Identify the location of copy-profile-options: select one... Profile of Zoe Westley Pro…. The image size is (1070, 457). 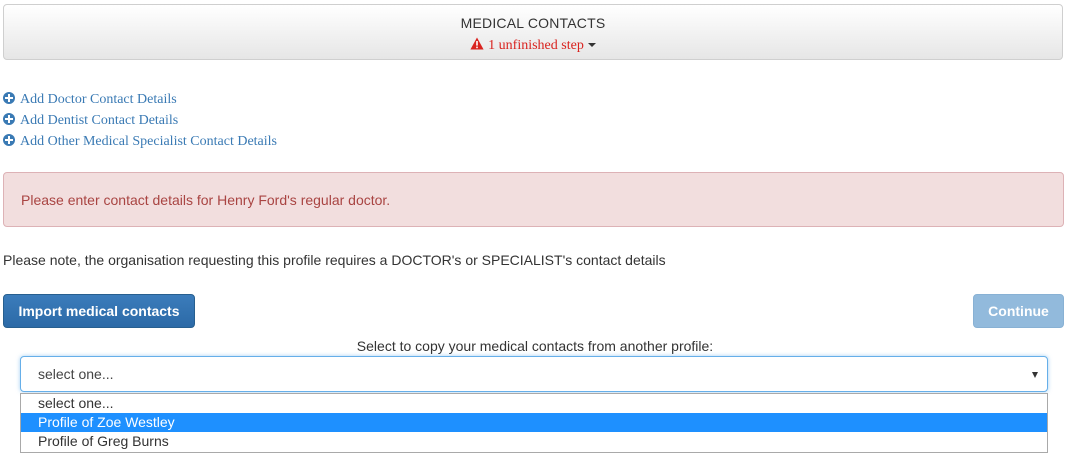
(534, 423).